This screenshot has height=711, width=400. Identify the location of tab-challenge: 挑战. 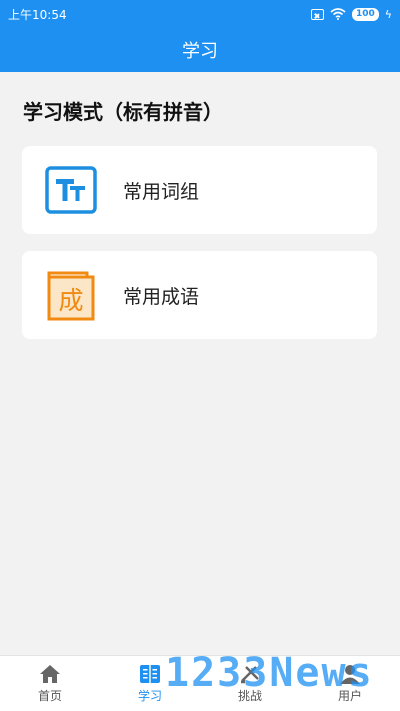
(250, 683).